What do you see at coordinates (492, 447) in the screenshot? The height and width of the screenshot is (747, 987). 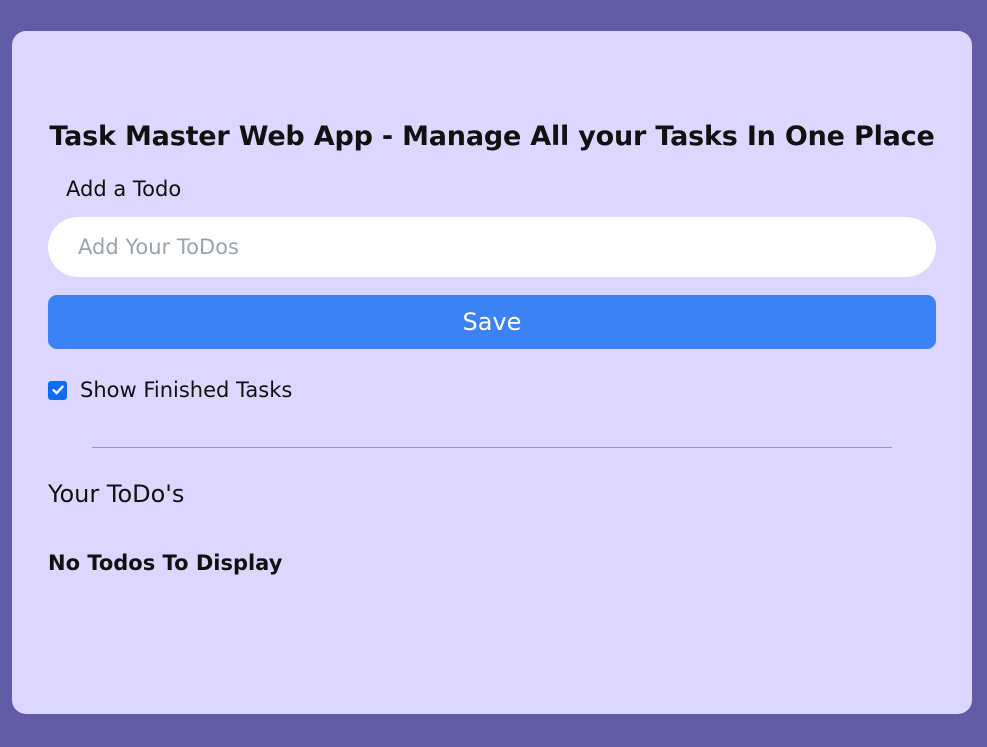 I see `section-divider` at bounding box center [492, 447].